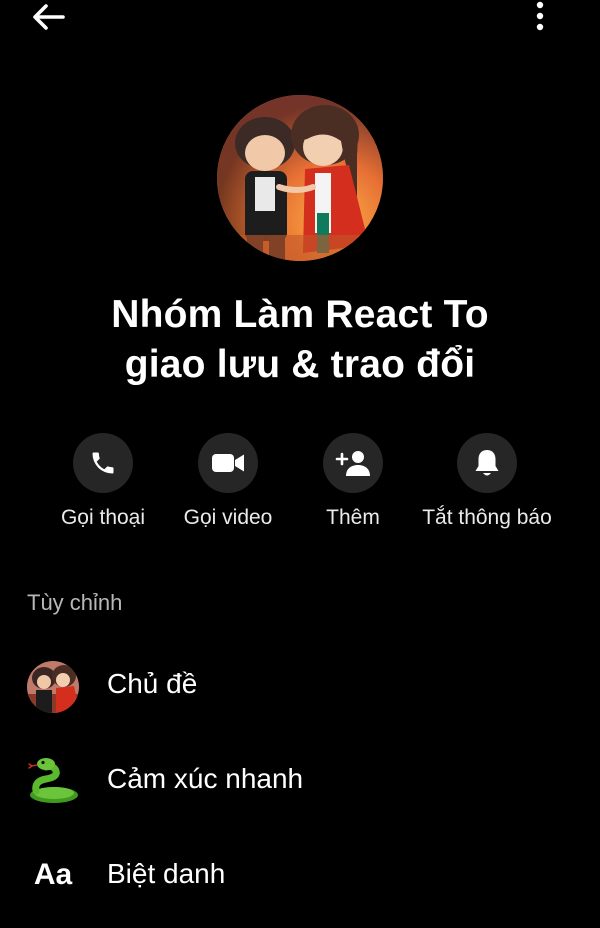 The width and height of the screenshot is (600, 928). I want to click on mute-notifications-circle, so click(487, 463).